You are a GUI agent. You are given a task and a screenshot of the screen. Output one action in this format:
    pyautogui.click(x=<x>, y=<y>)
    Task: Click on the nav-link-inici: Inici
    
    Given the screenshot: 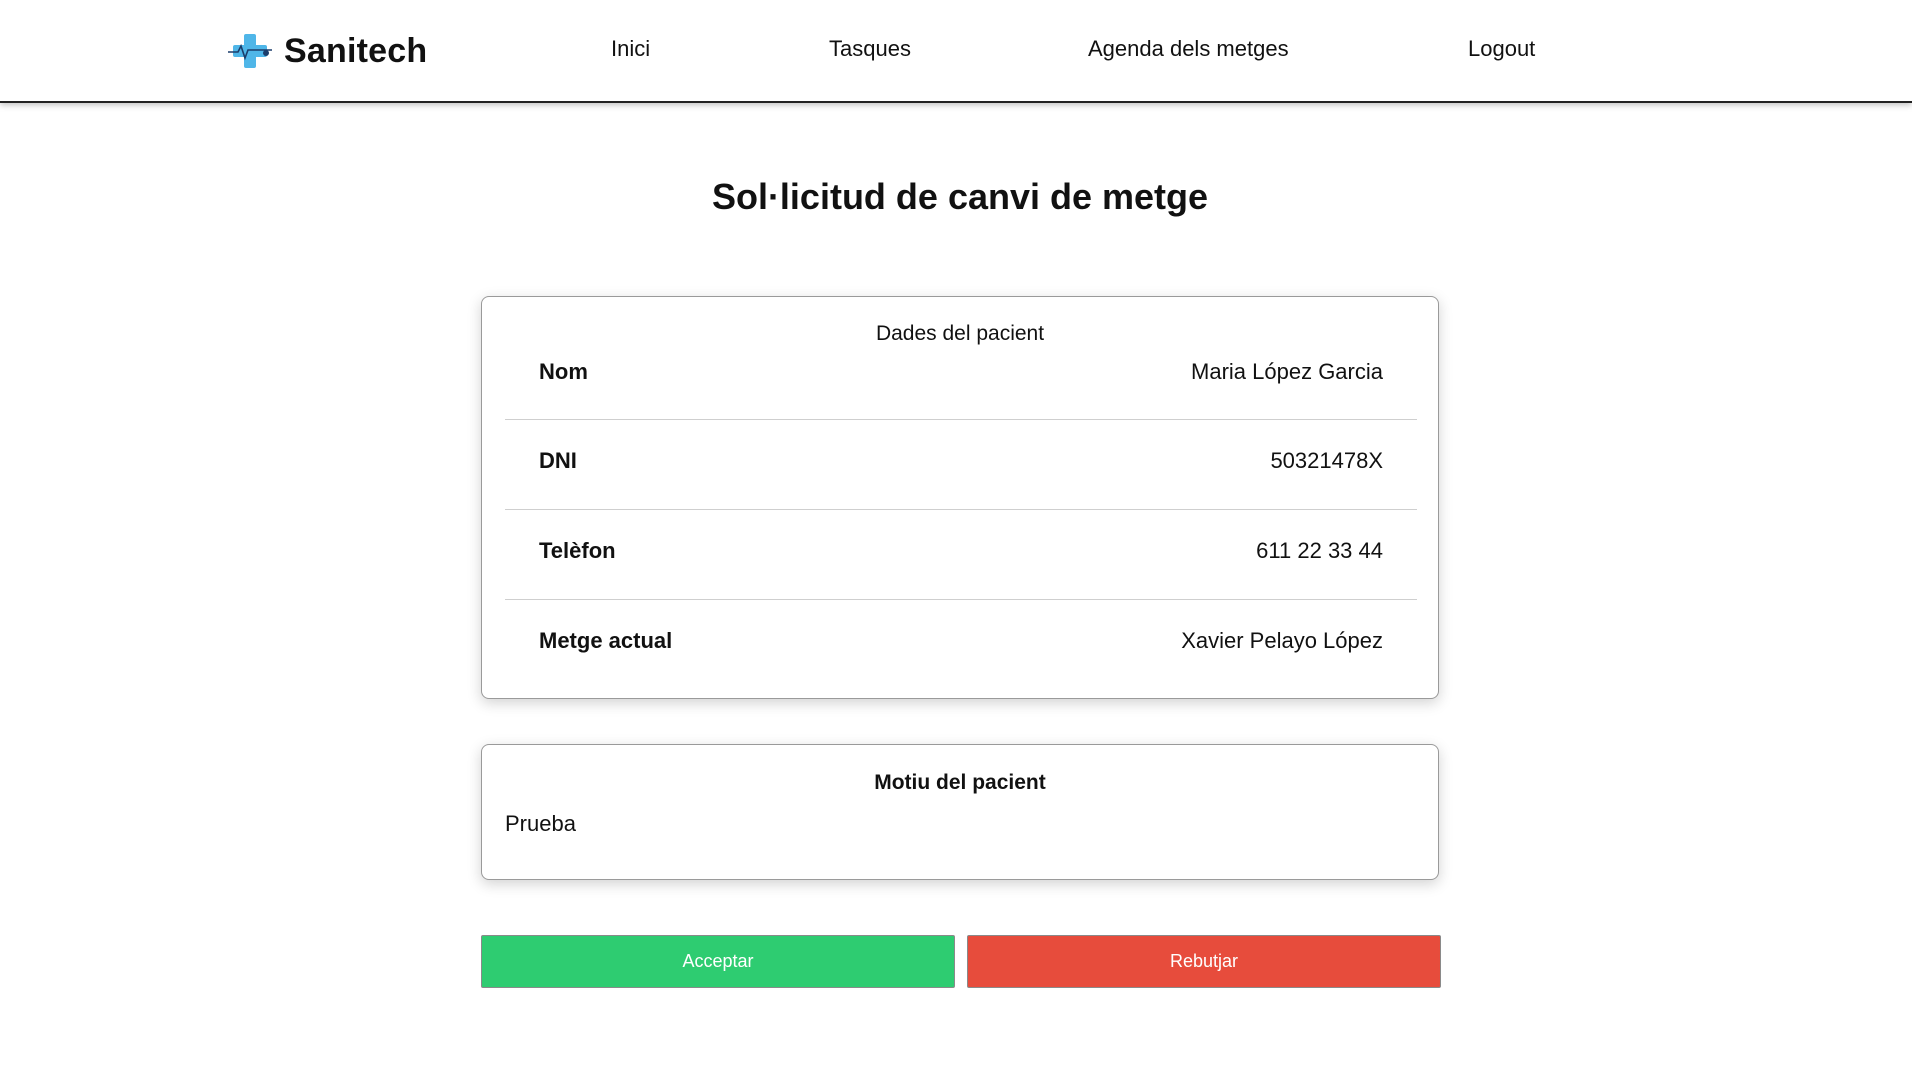 What is the action you would take?
    pyautogui.click(x=630, y=49)
    